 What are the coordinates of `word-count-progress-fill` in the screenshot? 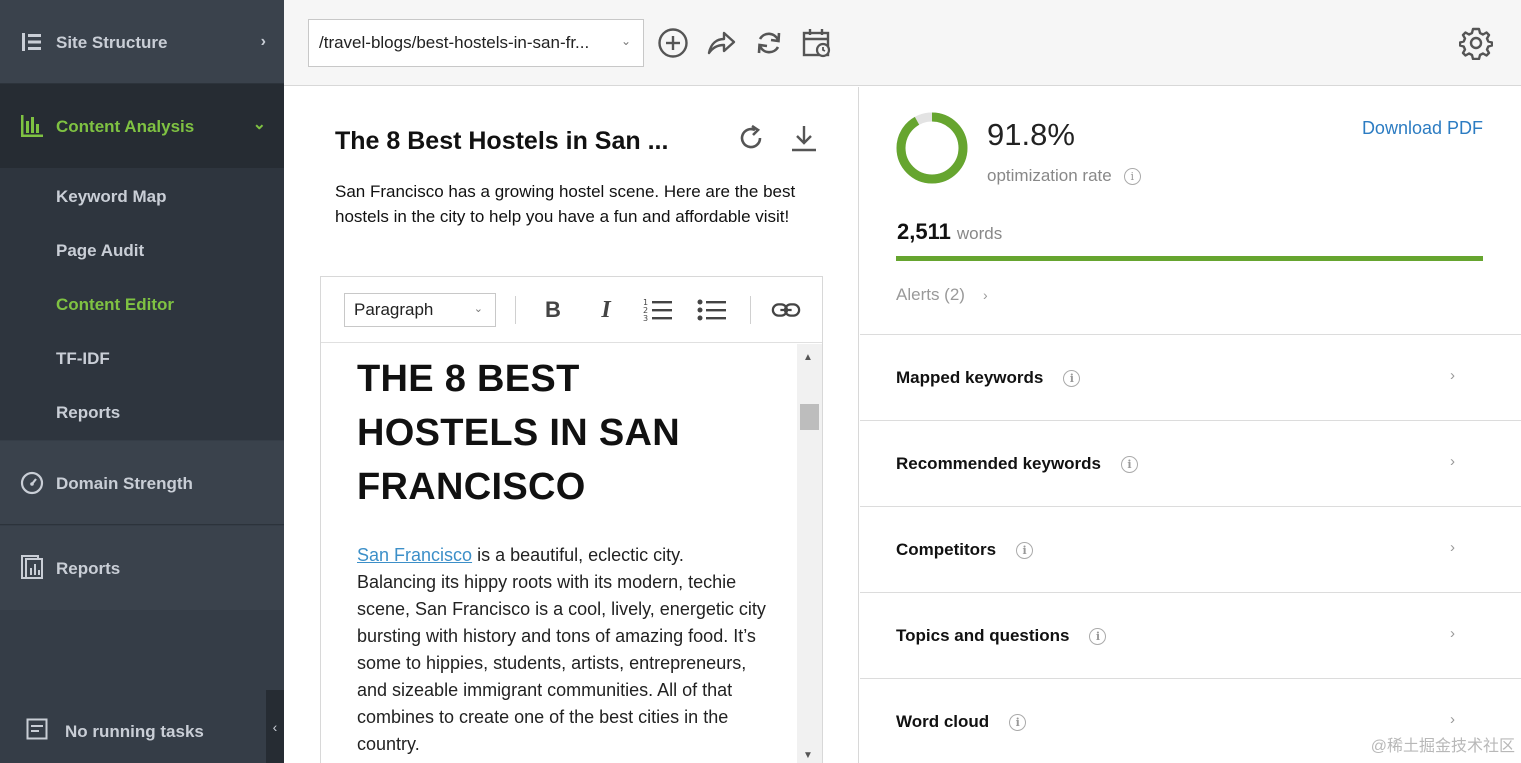 It's located at (1189, 258).